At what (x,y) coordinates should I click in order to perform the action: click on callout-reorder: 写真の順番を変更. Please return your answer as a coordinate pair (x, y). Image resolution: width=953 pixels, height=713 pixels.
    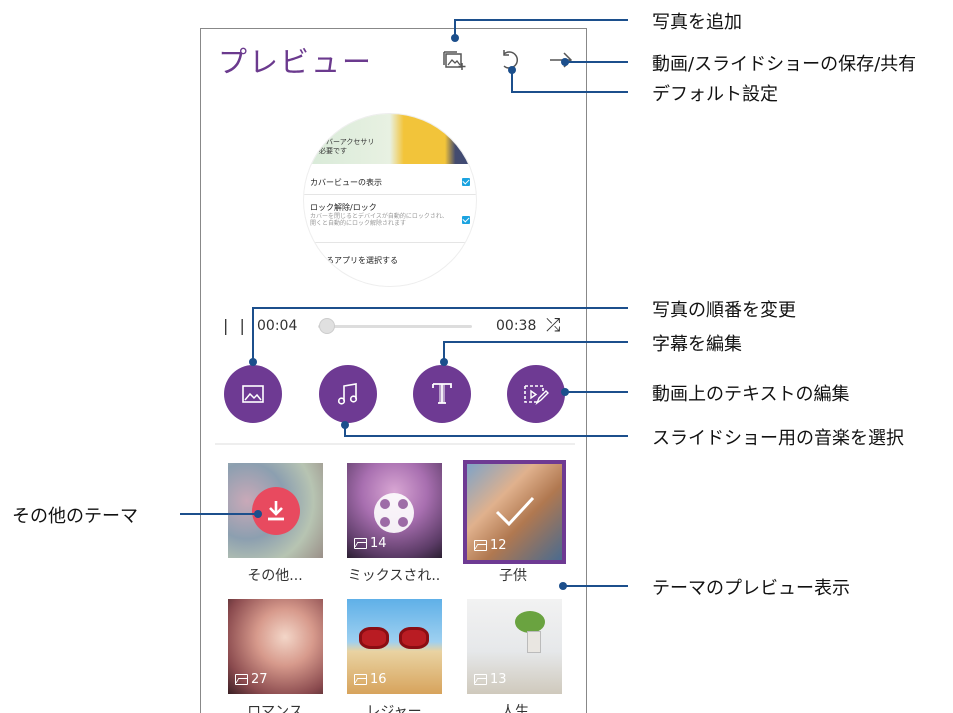
    Looking at the image, I should click on (724, 310).